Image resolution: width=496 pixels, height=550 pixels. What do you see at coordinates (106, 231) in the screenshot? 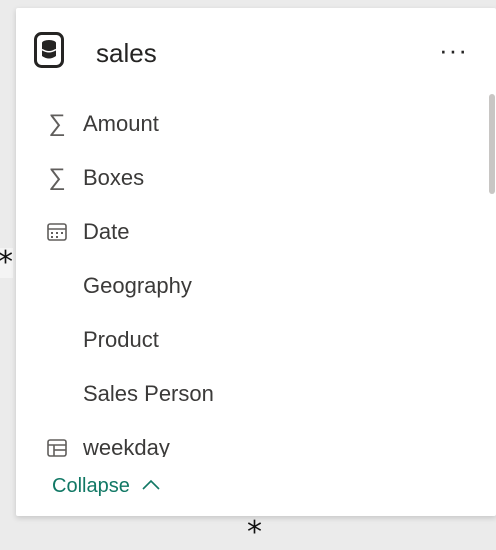
I see `field-label: Date` at bounding box center [106, 231].